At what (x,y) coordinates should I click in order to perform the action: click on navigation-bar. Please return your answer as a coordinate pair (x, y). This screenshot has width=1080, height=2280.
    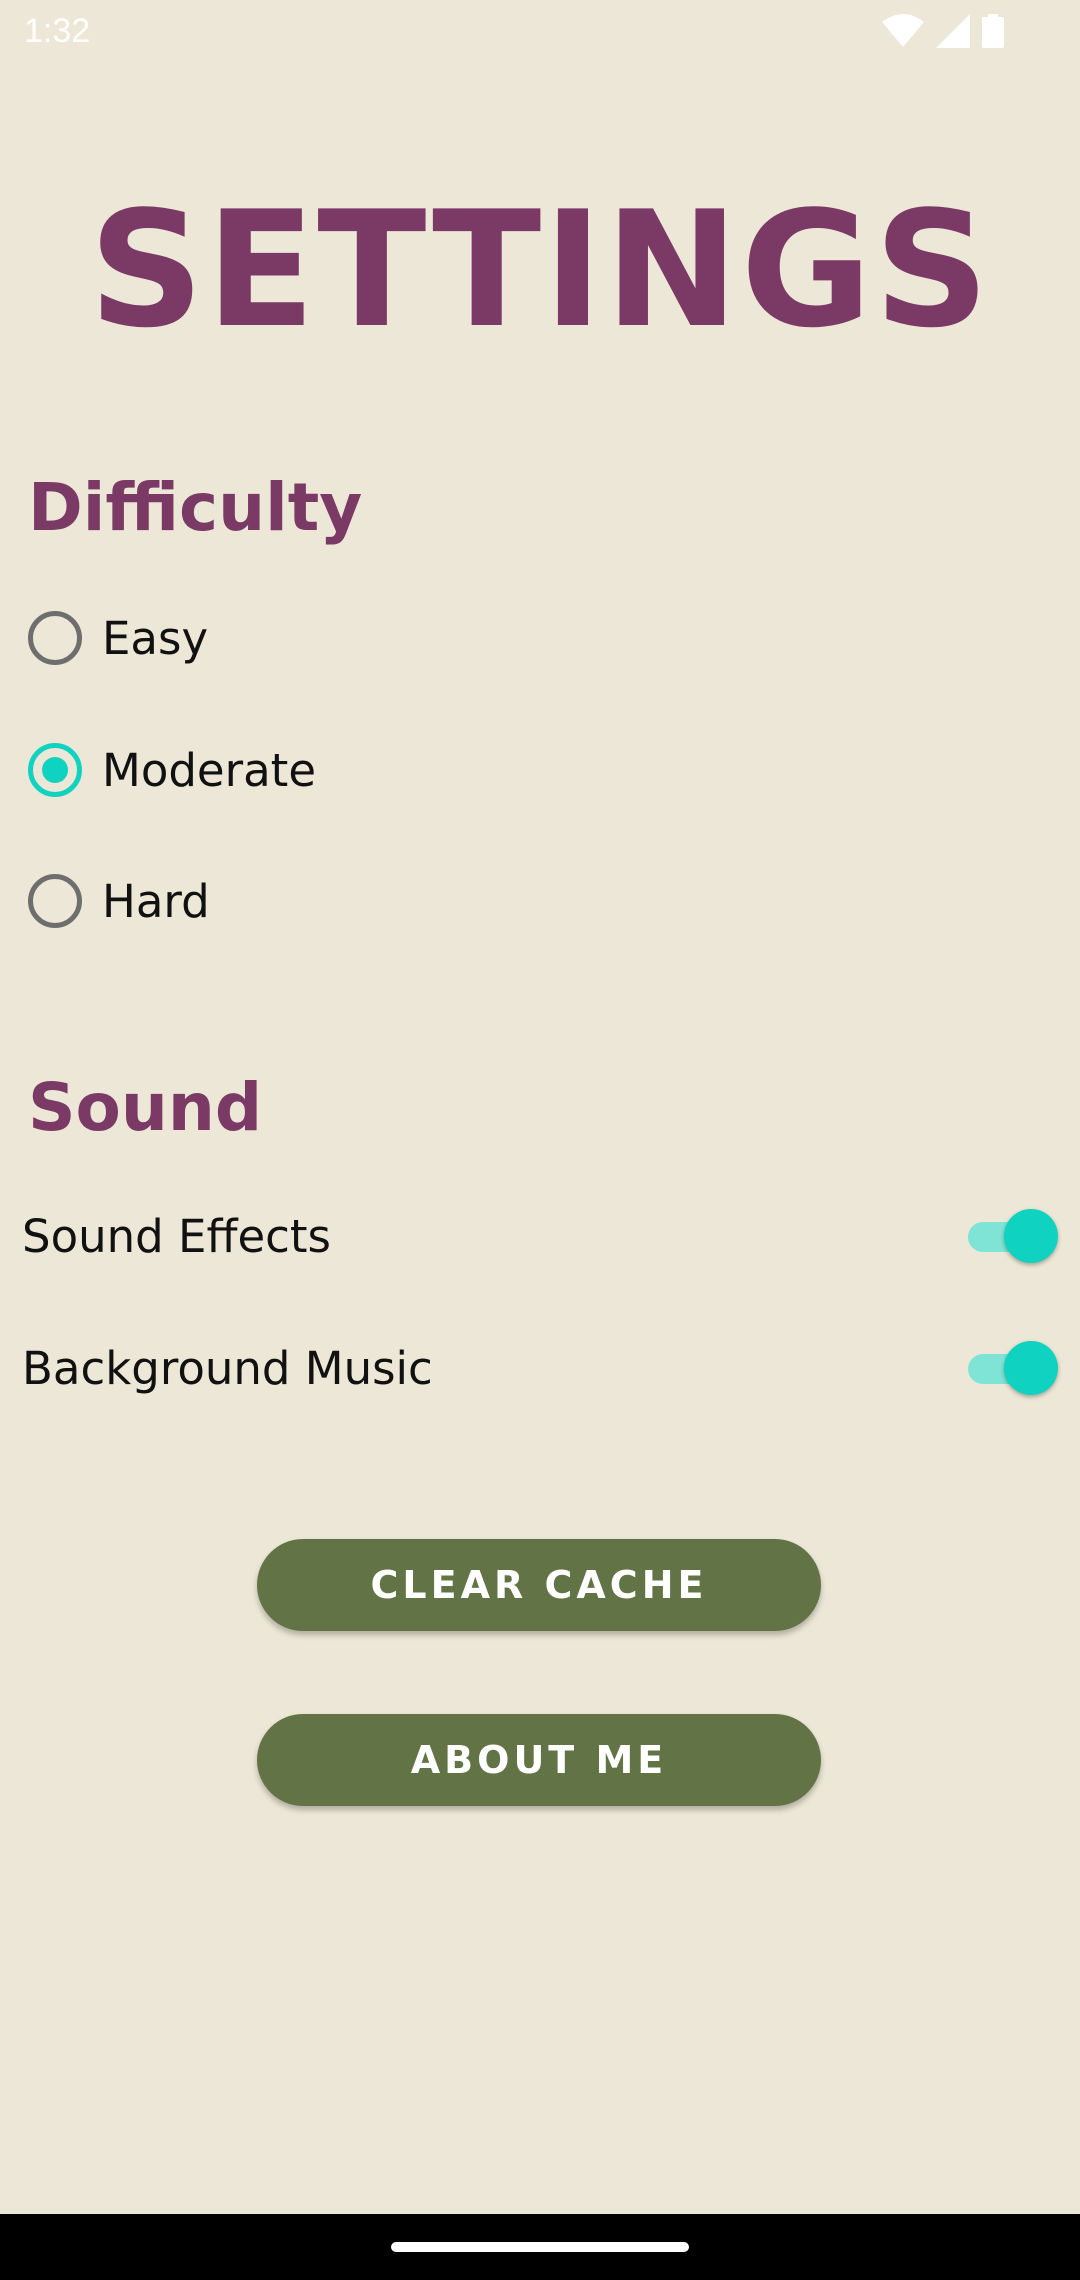
    Looking at the image, I should click on (540, 2247).